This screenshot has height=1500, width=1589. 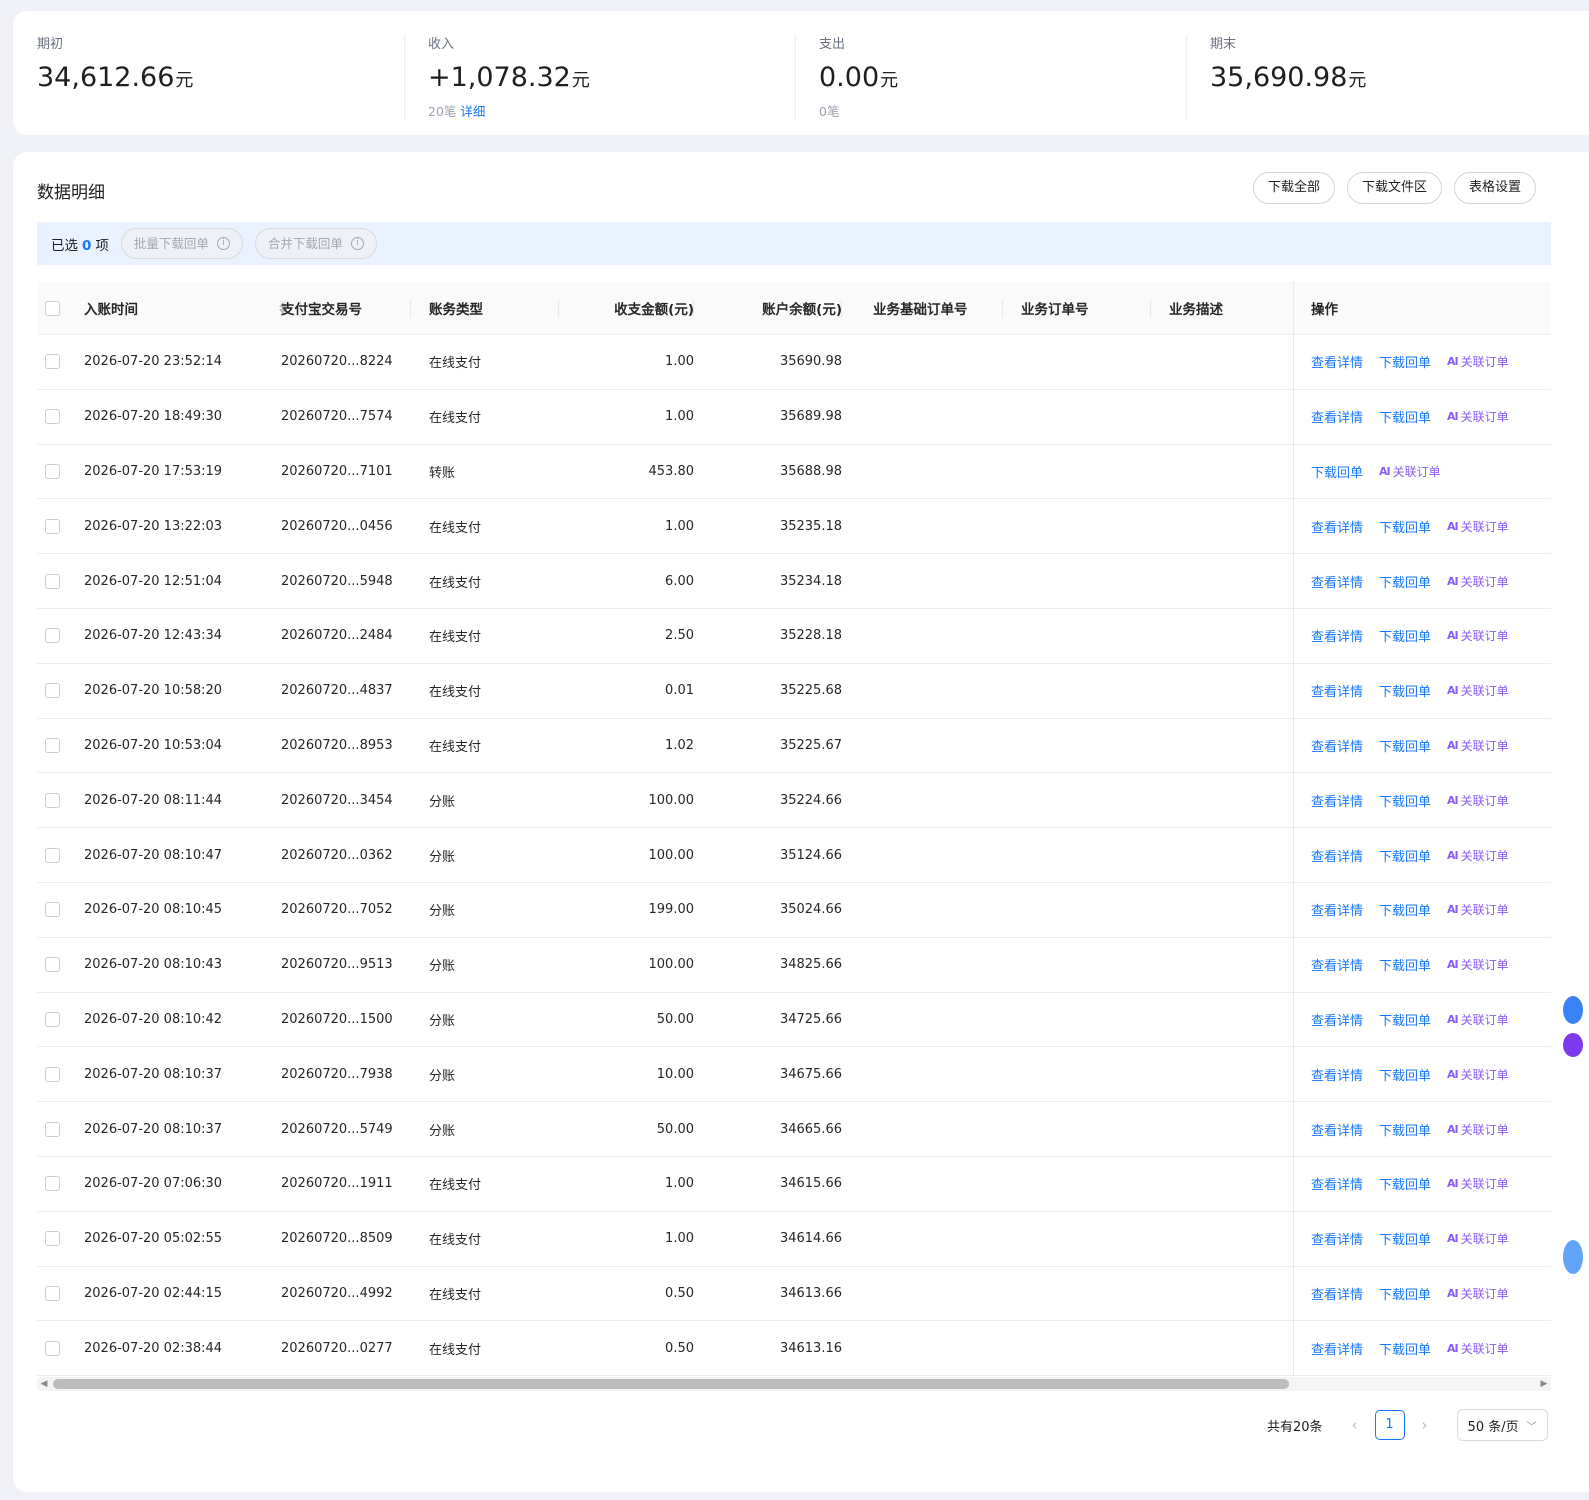 What do you see at coordinates (337, 636) in the screenshot?
I see `cell-trade-no: 20260720...2484` at bounding box center [337, 636].